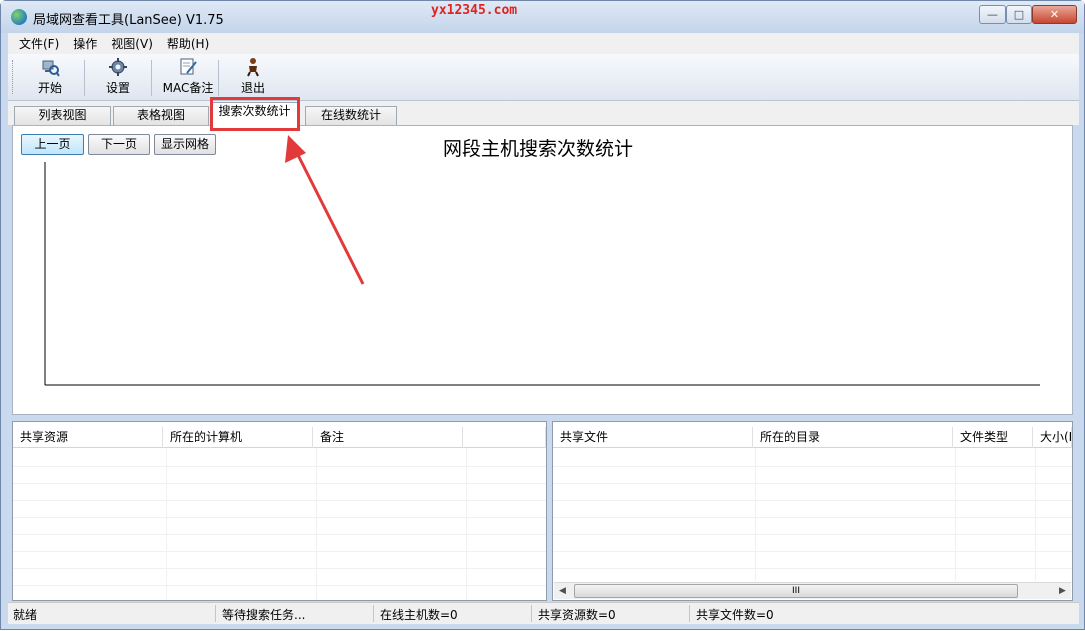 The image size is (1085, 631). What do you see at coordinates (325, 210) in the screenshot?
I see `annotation-arrow` at bounding box center [325, 210].